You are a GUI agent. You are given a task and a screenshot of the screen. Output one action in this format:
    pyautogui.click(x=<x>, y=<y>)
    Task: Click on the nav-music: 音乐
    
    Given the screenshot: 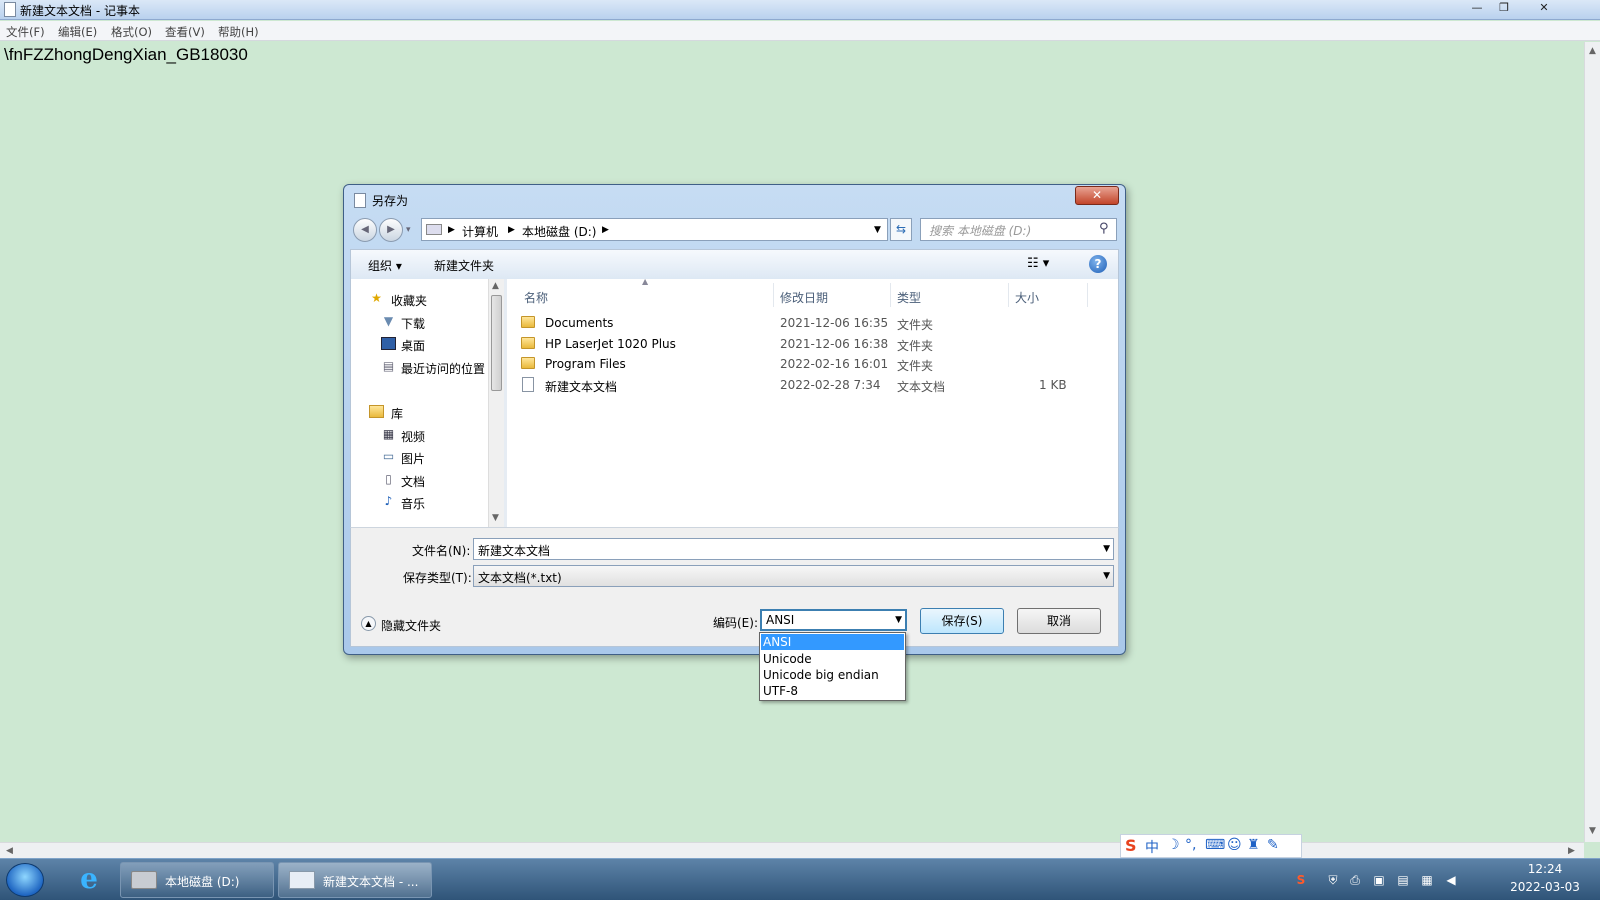 What is the action you would take?
    pyautogui.click(x=413, y=503)
    